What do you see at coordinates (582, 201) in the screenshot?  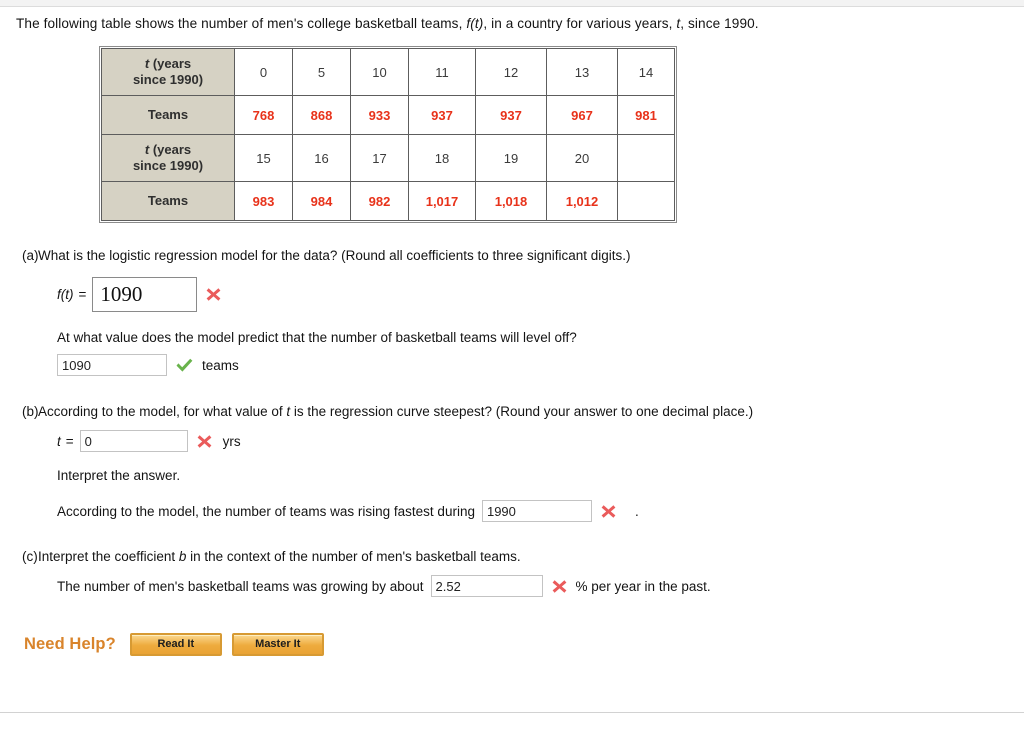 I see `table-cell: 1,012` at bounding box center [582, 201].